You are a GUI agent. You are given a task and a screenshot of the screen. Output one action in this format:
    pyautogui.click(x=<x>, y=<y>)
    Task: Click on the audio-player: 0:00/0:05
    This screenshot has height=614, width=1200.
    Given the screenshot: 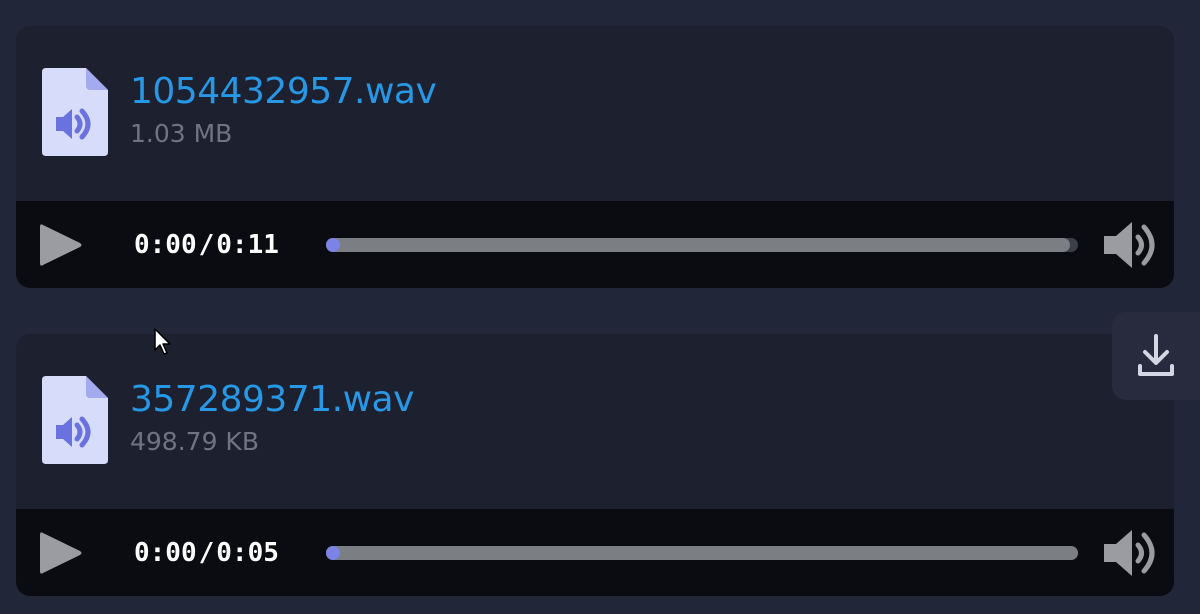 What is the action you would take?
    pyautogui.click(x=595, y=552)
    